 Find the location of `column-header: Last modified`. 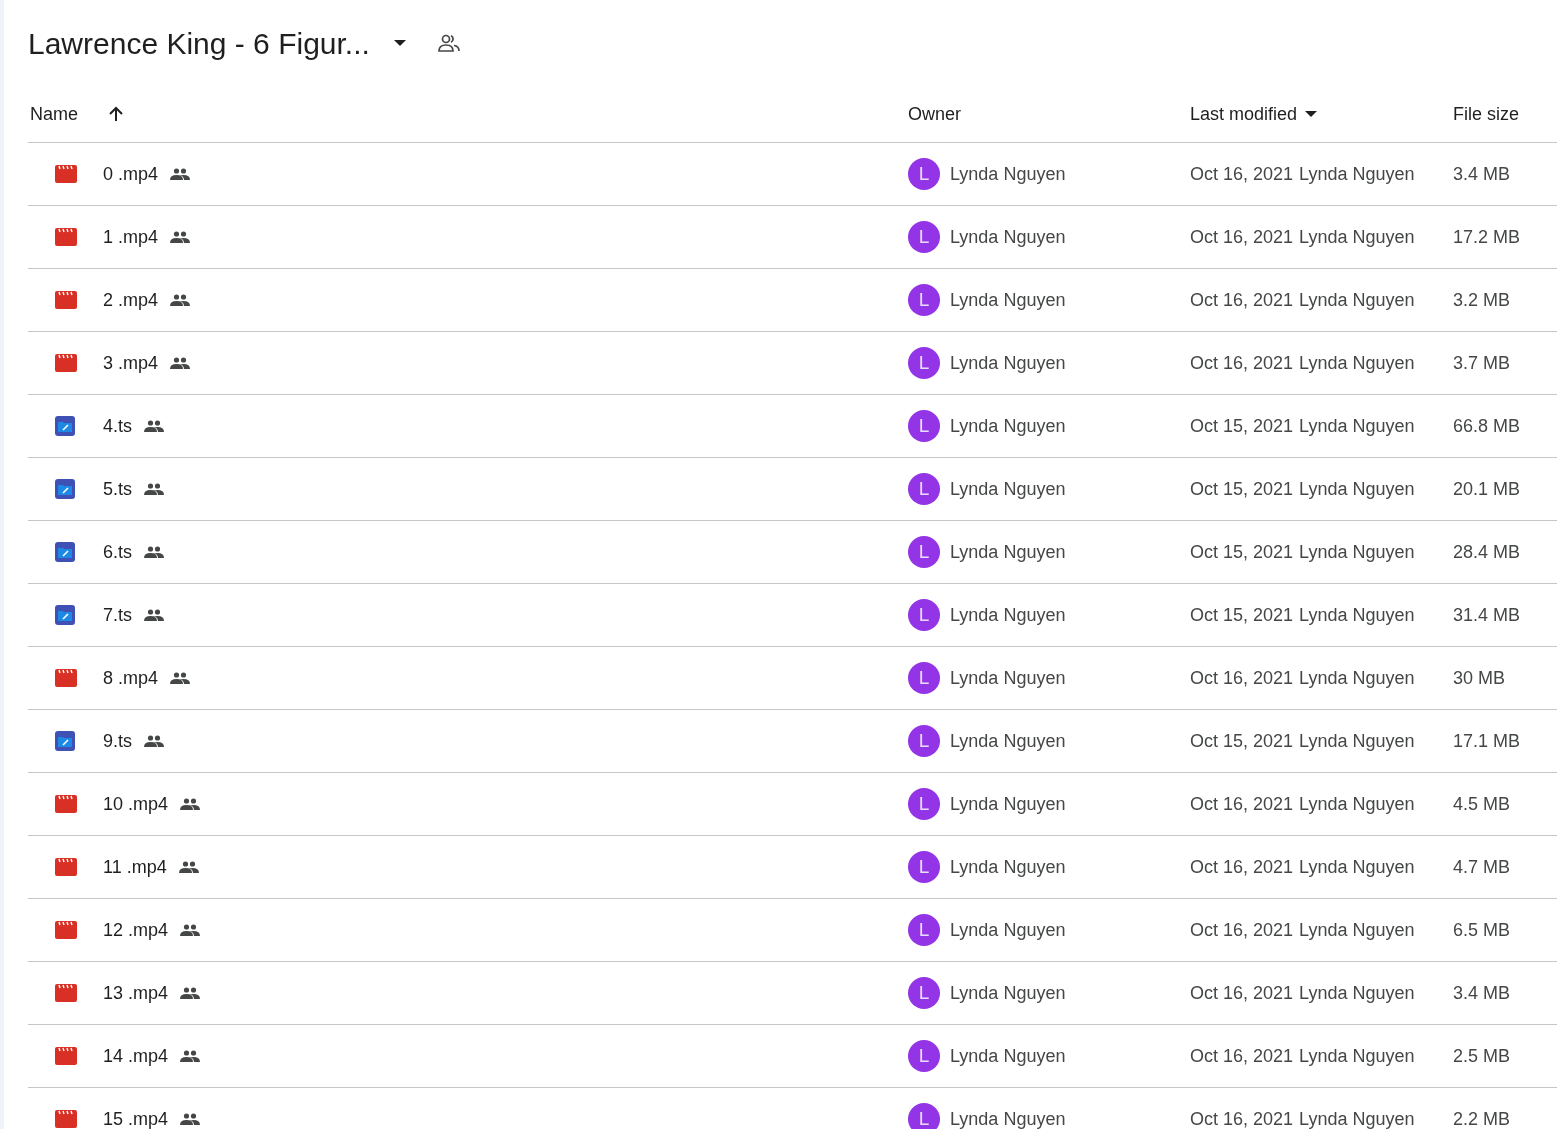

column-header: Last modified is located at coordinates (1244, 114).